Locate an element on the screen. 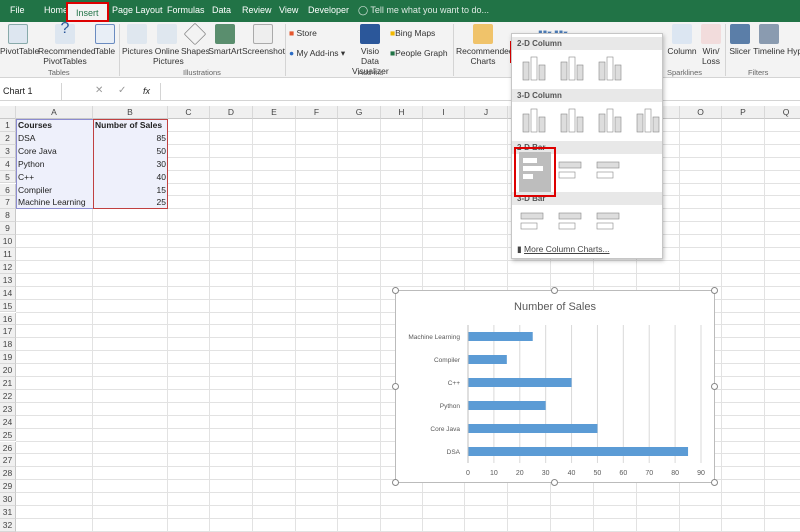 Image resolution: width=800 pixels, height=532 pixels. tab-page-layout: Page Layout is located at coordinates (137, 10).